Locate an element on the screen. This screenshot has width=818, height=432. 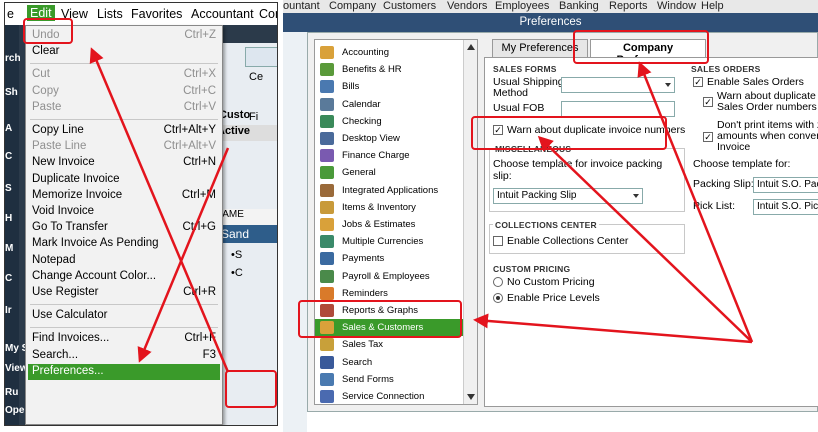
menu-favorites: Favorites is located at coordinates (156, 14).